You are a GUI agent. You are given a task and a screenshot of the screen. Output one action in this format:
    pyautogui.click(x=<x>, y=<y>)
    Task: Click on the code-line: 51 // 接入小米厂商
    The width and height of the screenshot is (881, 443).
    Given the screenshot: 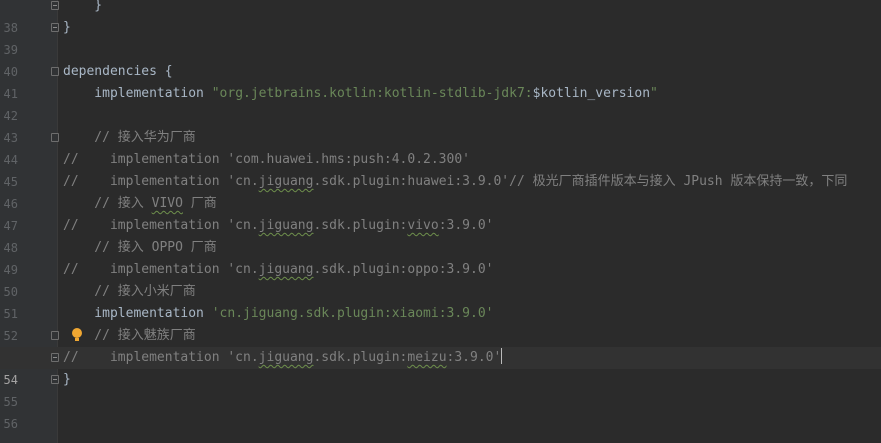 What is the action you would take?
    pyautogui.click(x=440, y=301)
    